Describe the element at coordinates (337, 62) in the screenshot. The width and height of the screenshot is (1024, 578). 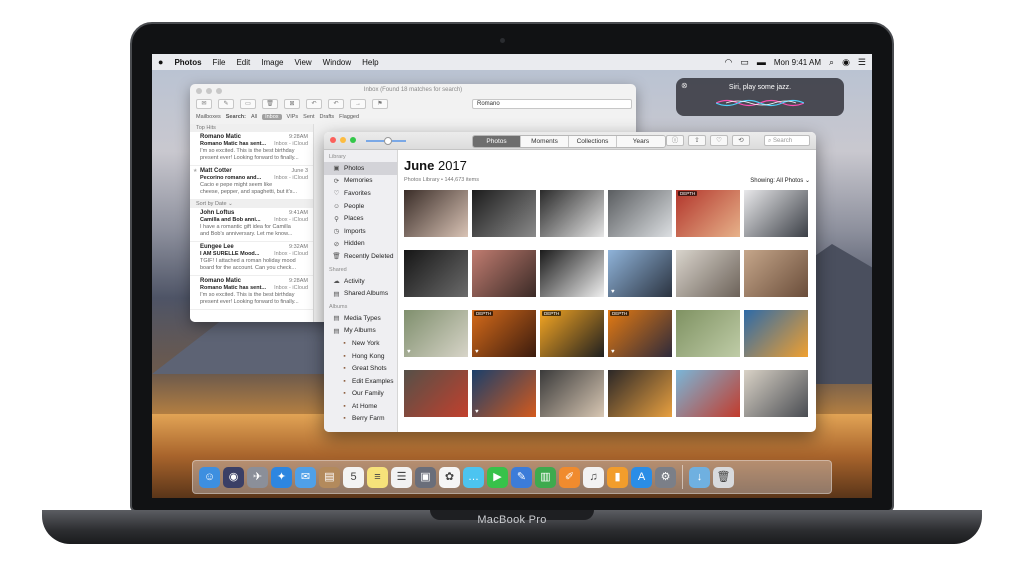
I see `menu-window: Window` at that location.